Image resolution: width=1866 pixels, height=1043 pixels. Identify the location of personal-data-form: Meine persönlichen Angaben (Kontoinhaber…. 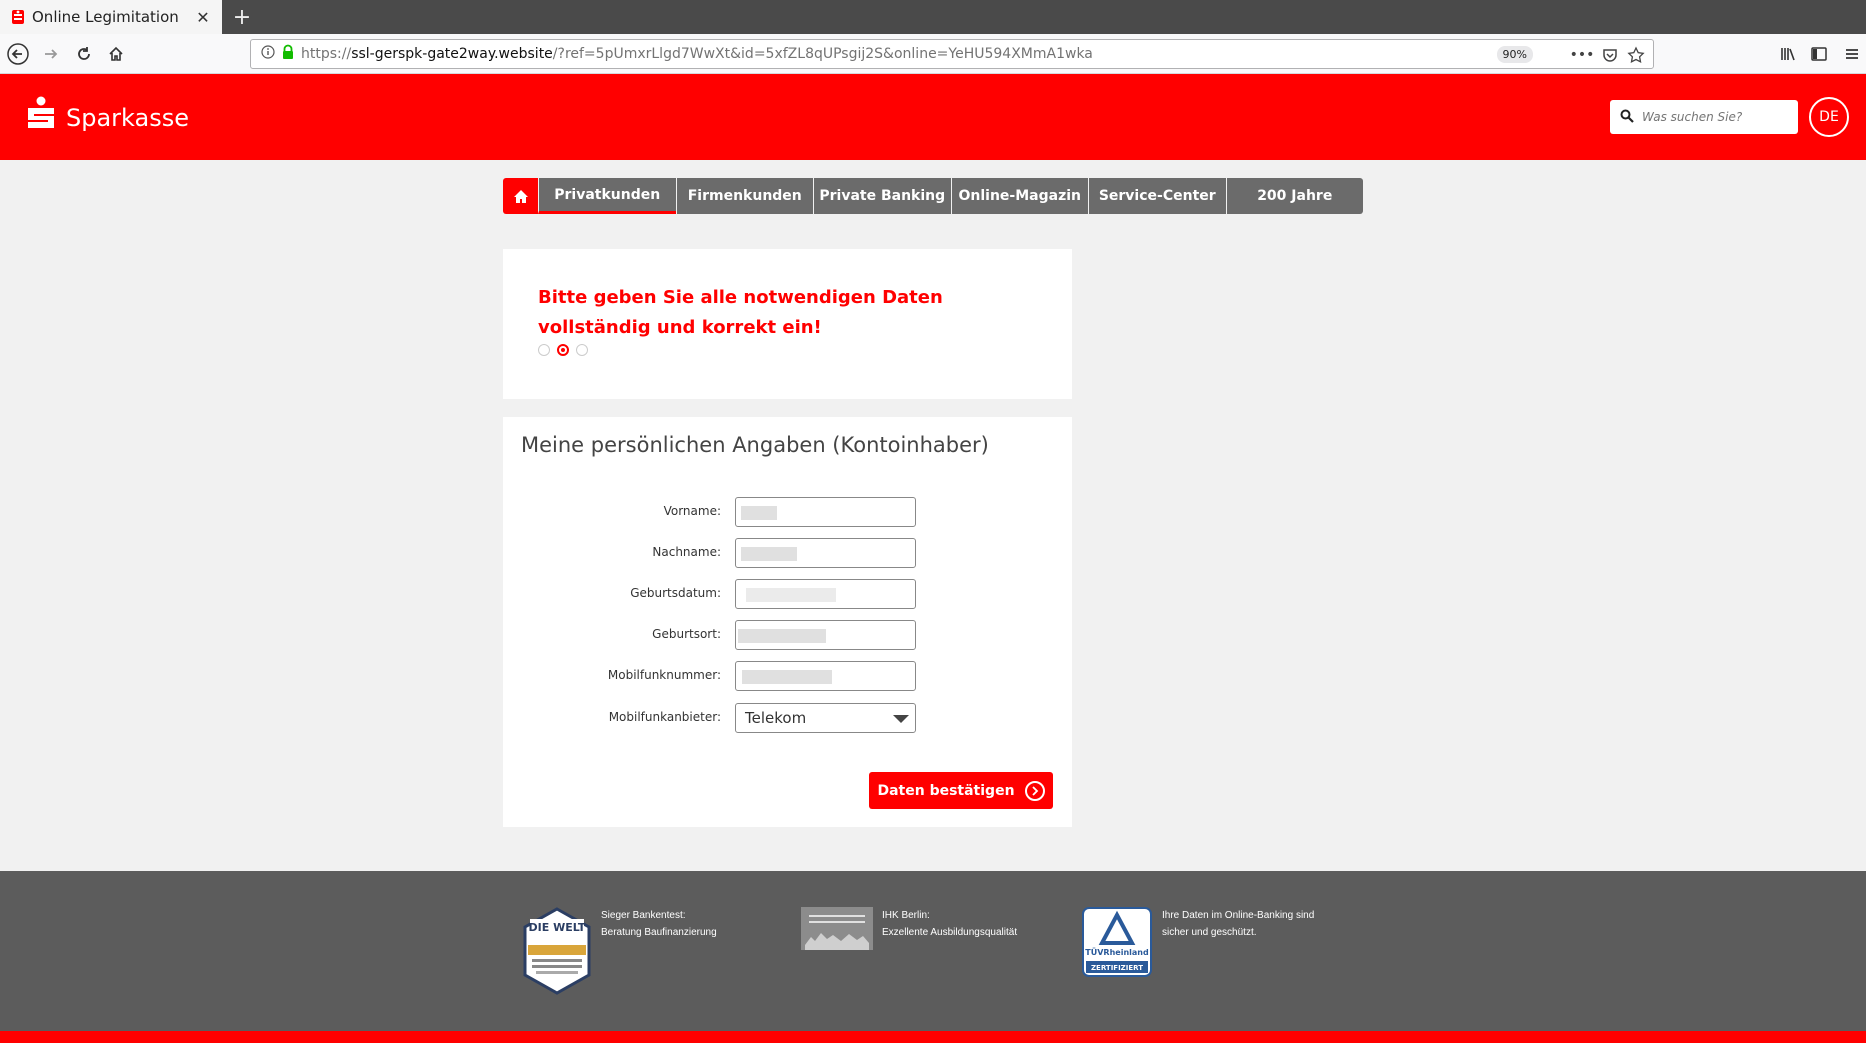
(787, 622).